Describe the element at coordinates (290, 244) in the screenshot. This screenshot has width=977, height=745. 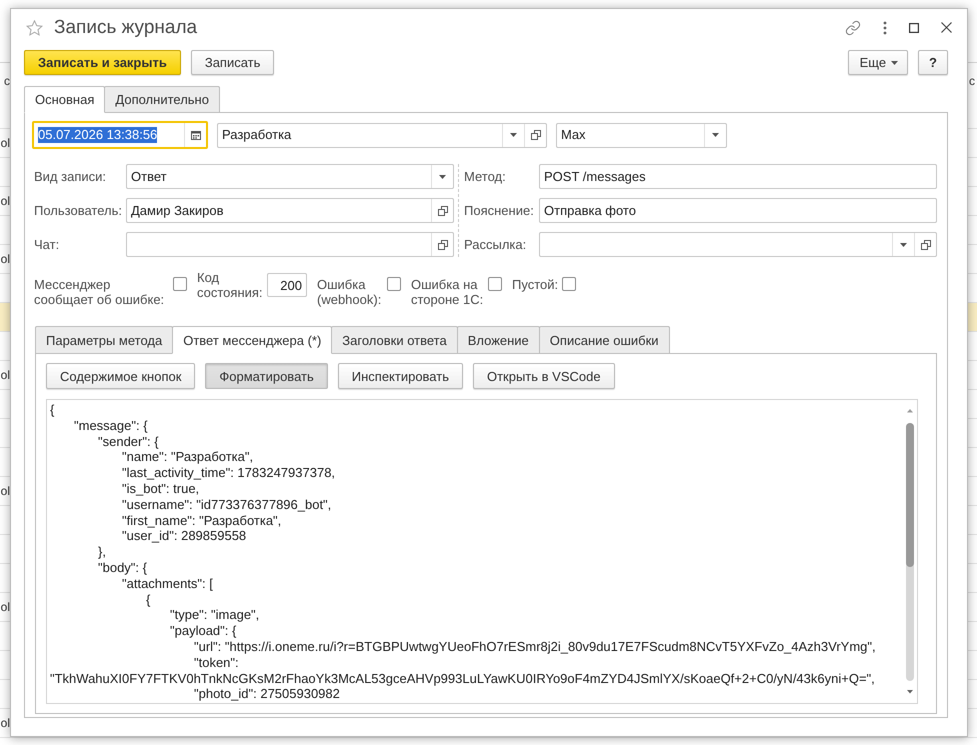
I see `input-field` at that location.